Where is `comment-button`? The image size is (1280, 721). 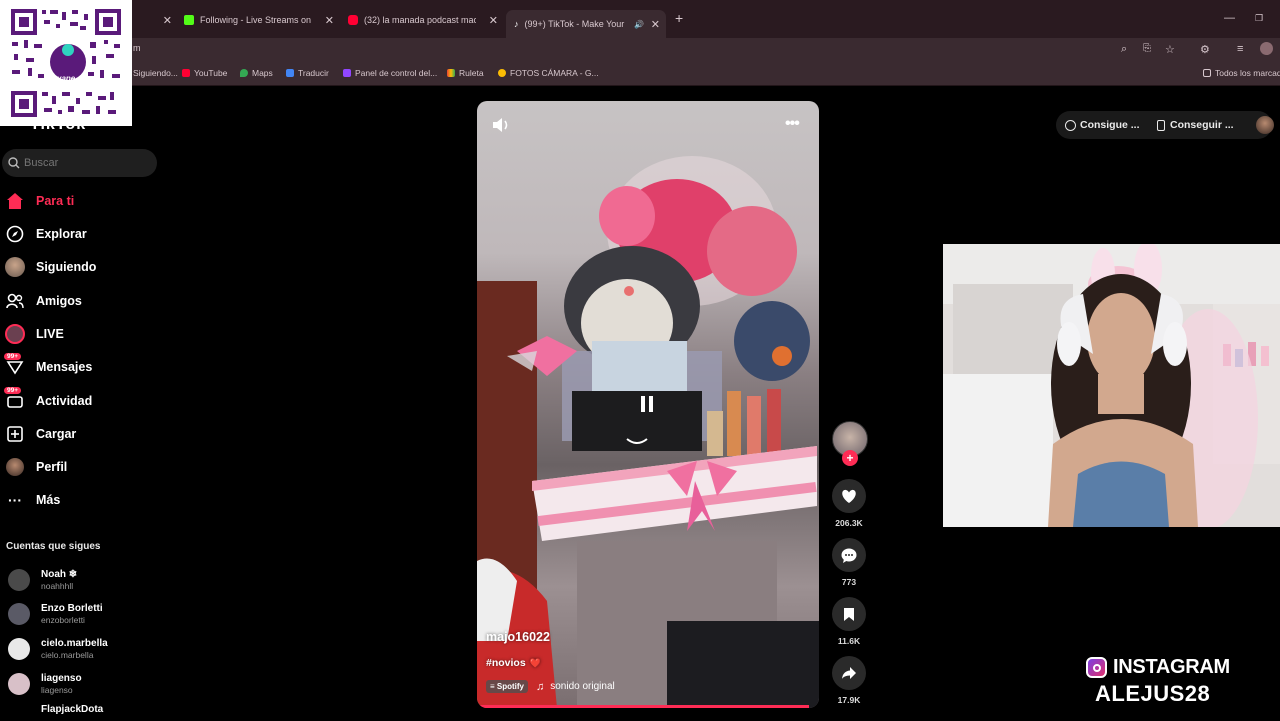 comment-button is located at coordinates (849, 555).